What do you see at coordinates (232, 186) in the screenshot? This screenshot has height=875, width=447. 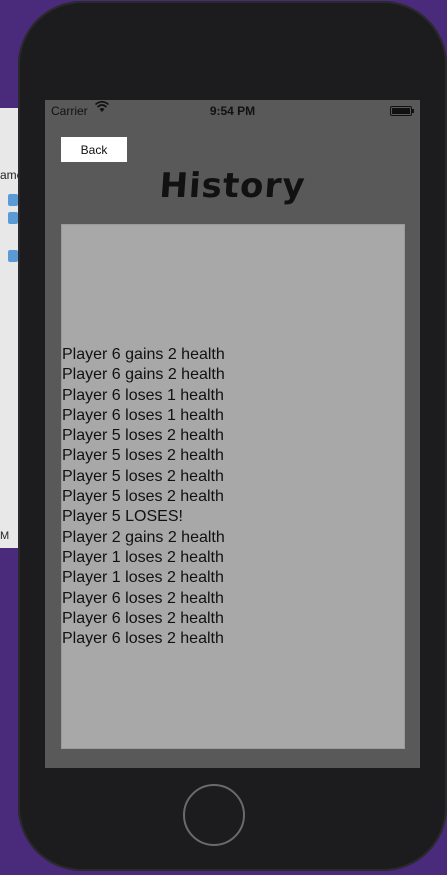 I see `page-title: History` at bounding box center [232, 186].